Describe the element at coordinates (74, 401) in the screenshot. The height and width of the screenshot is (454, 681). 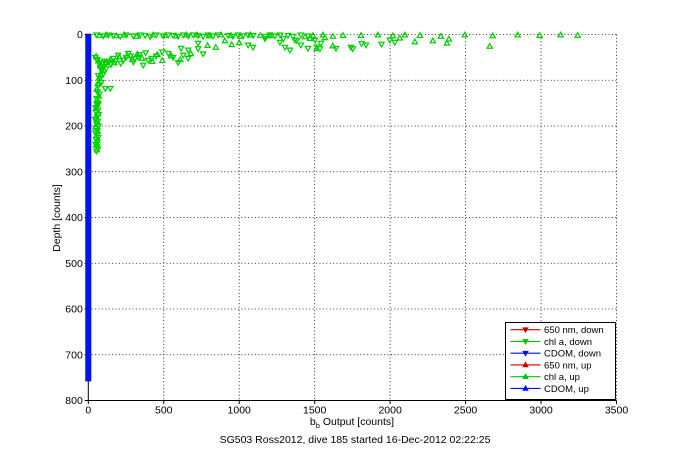
I see `y-tick-label: 800` at that location.